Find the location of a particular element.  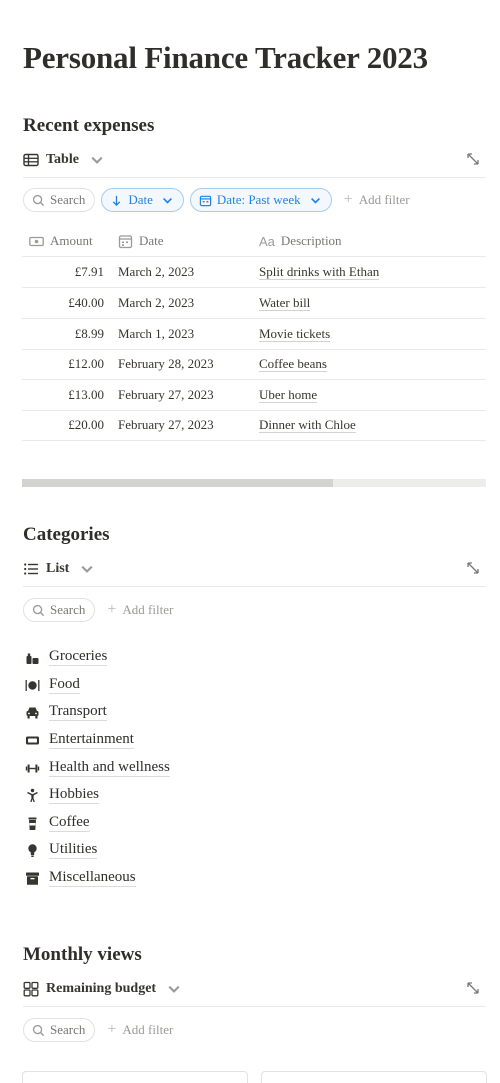

monthly-section-title: Monthly views is located at coordinates (82, 955).